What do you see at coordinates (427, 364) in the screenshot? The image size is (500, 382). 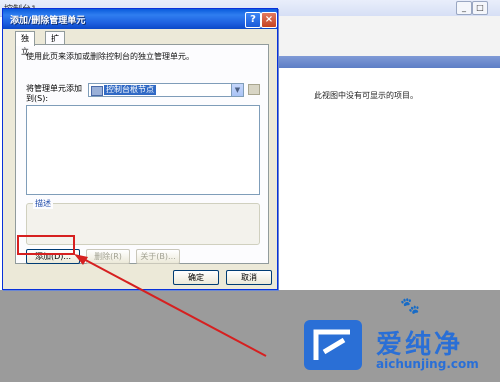 I see `watermark-url: aichunjing.com` at bounding box center [427, 364].